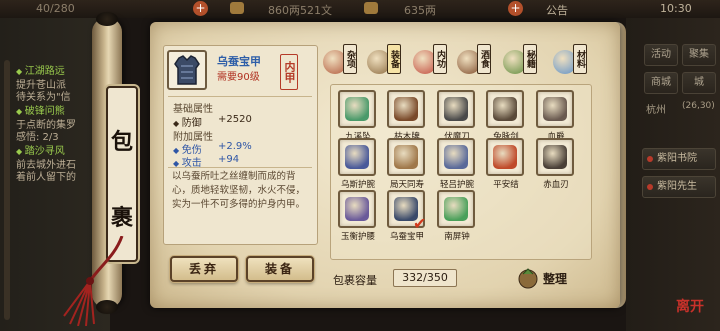 The image size is (720, 331). Describe the element at coordinates (200, 8) in the screenshot. I see `add-stamina-button: +` at that location.